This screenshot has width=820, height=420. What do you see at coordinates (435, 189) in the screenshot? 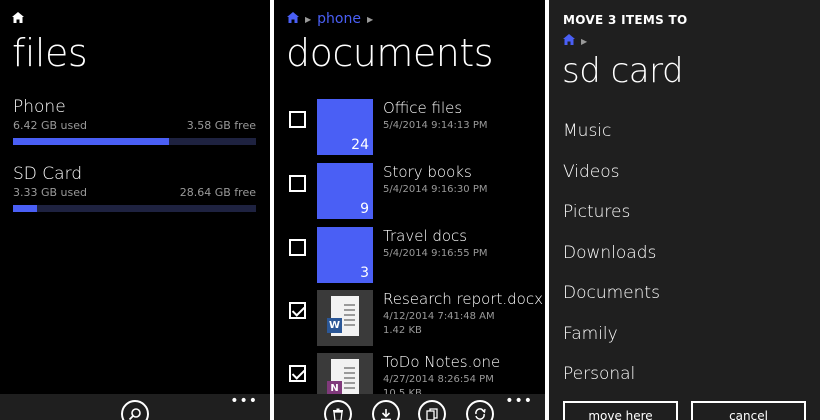
I see `item-date: 5/4/2014 9:16:30 PM` at bounding box center [435, 189].